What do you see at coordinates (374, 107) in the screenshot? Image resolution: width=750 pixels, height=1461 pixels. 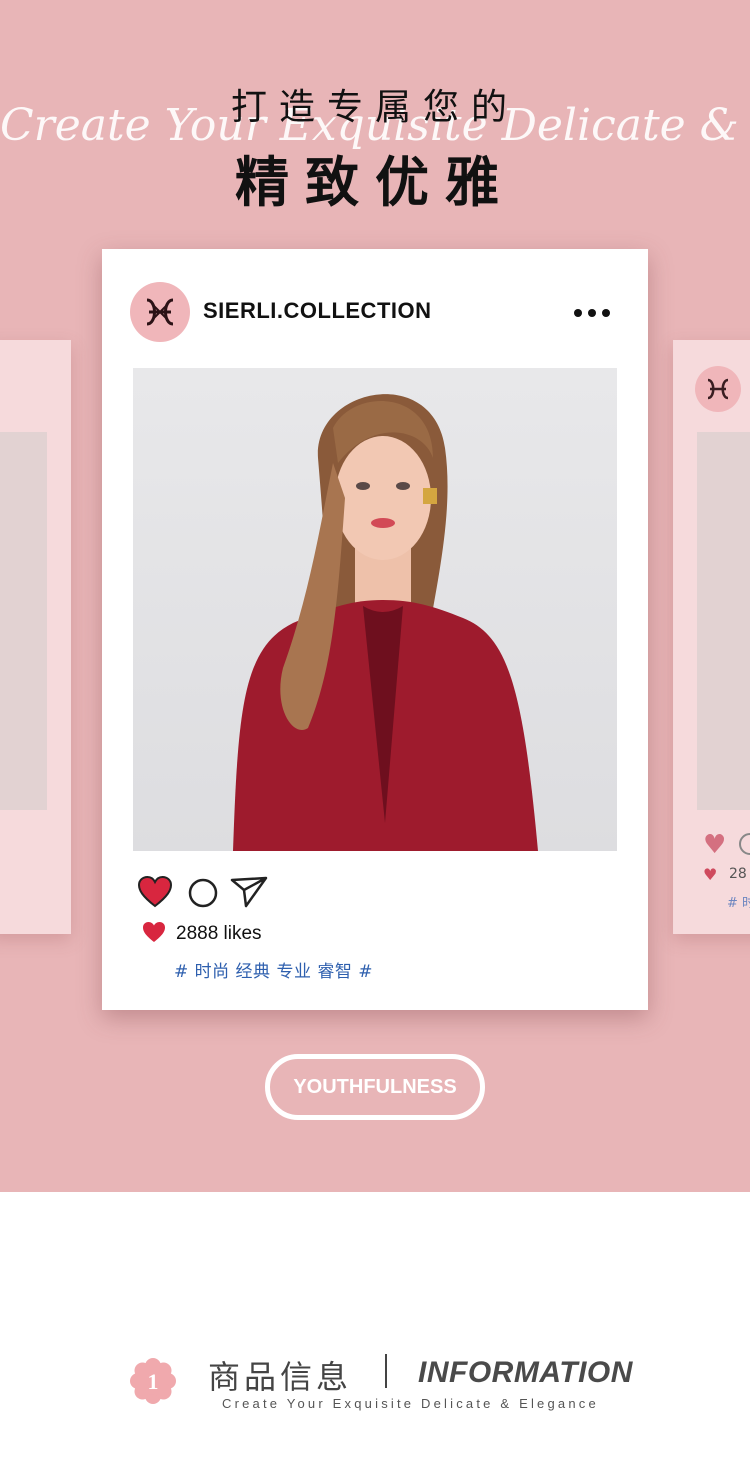 I see `hero-title-line1: 打造专属您的` at bounding box center [374, 107].